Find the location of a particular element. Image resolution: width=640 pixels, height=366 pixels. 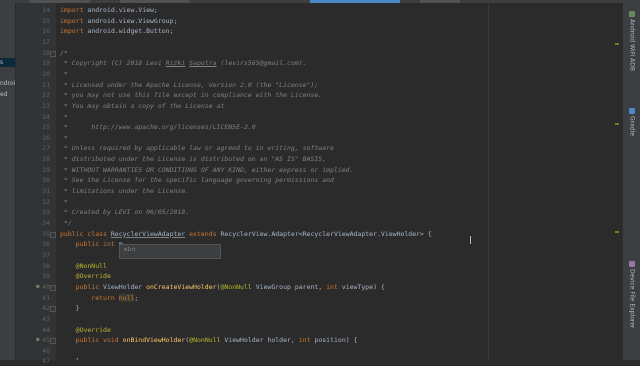

code-line: public int m is located at coordinates (91, 244).